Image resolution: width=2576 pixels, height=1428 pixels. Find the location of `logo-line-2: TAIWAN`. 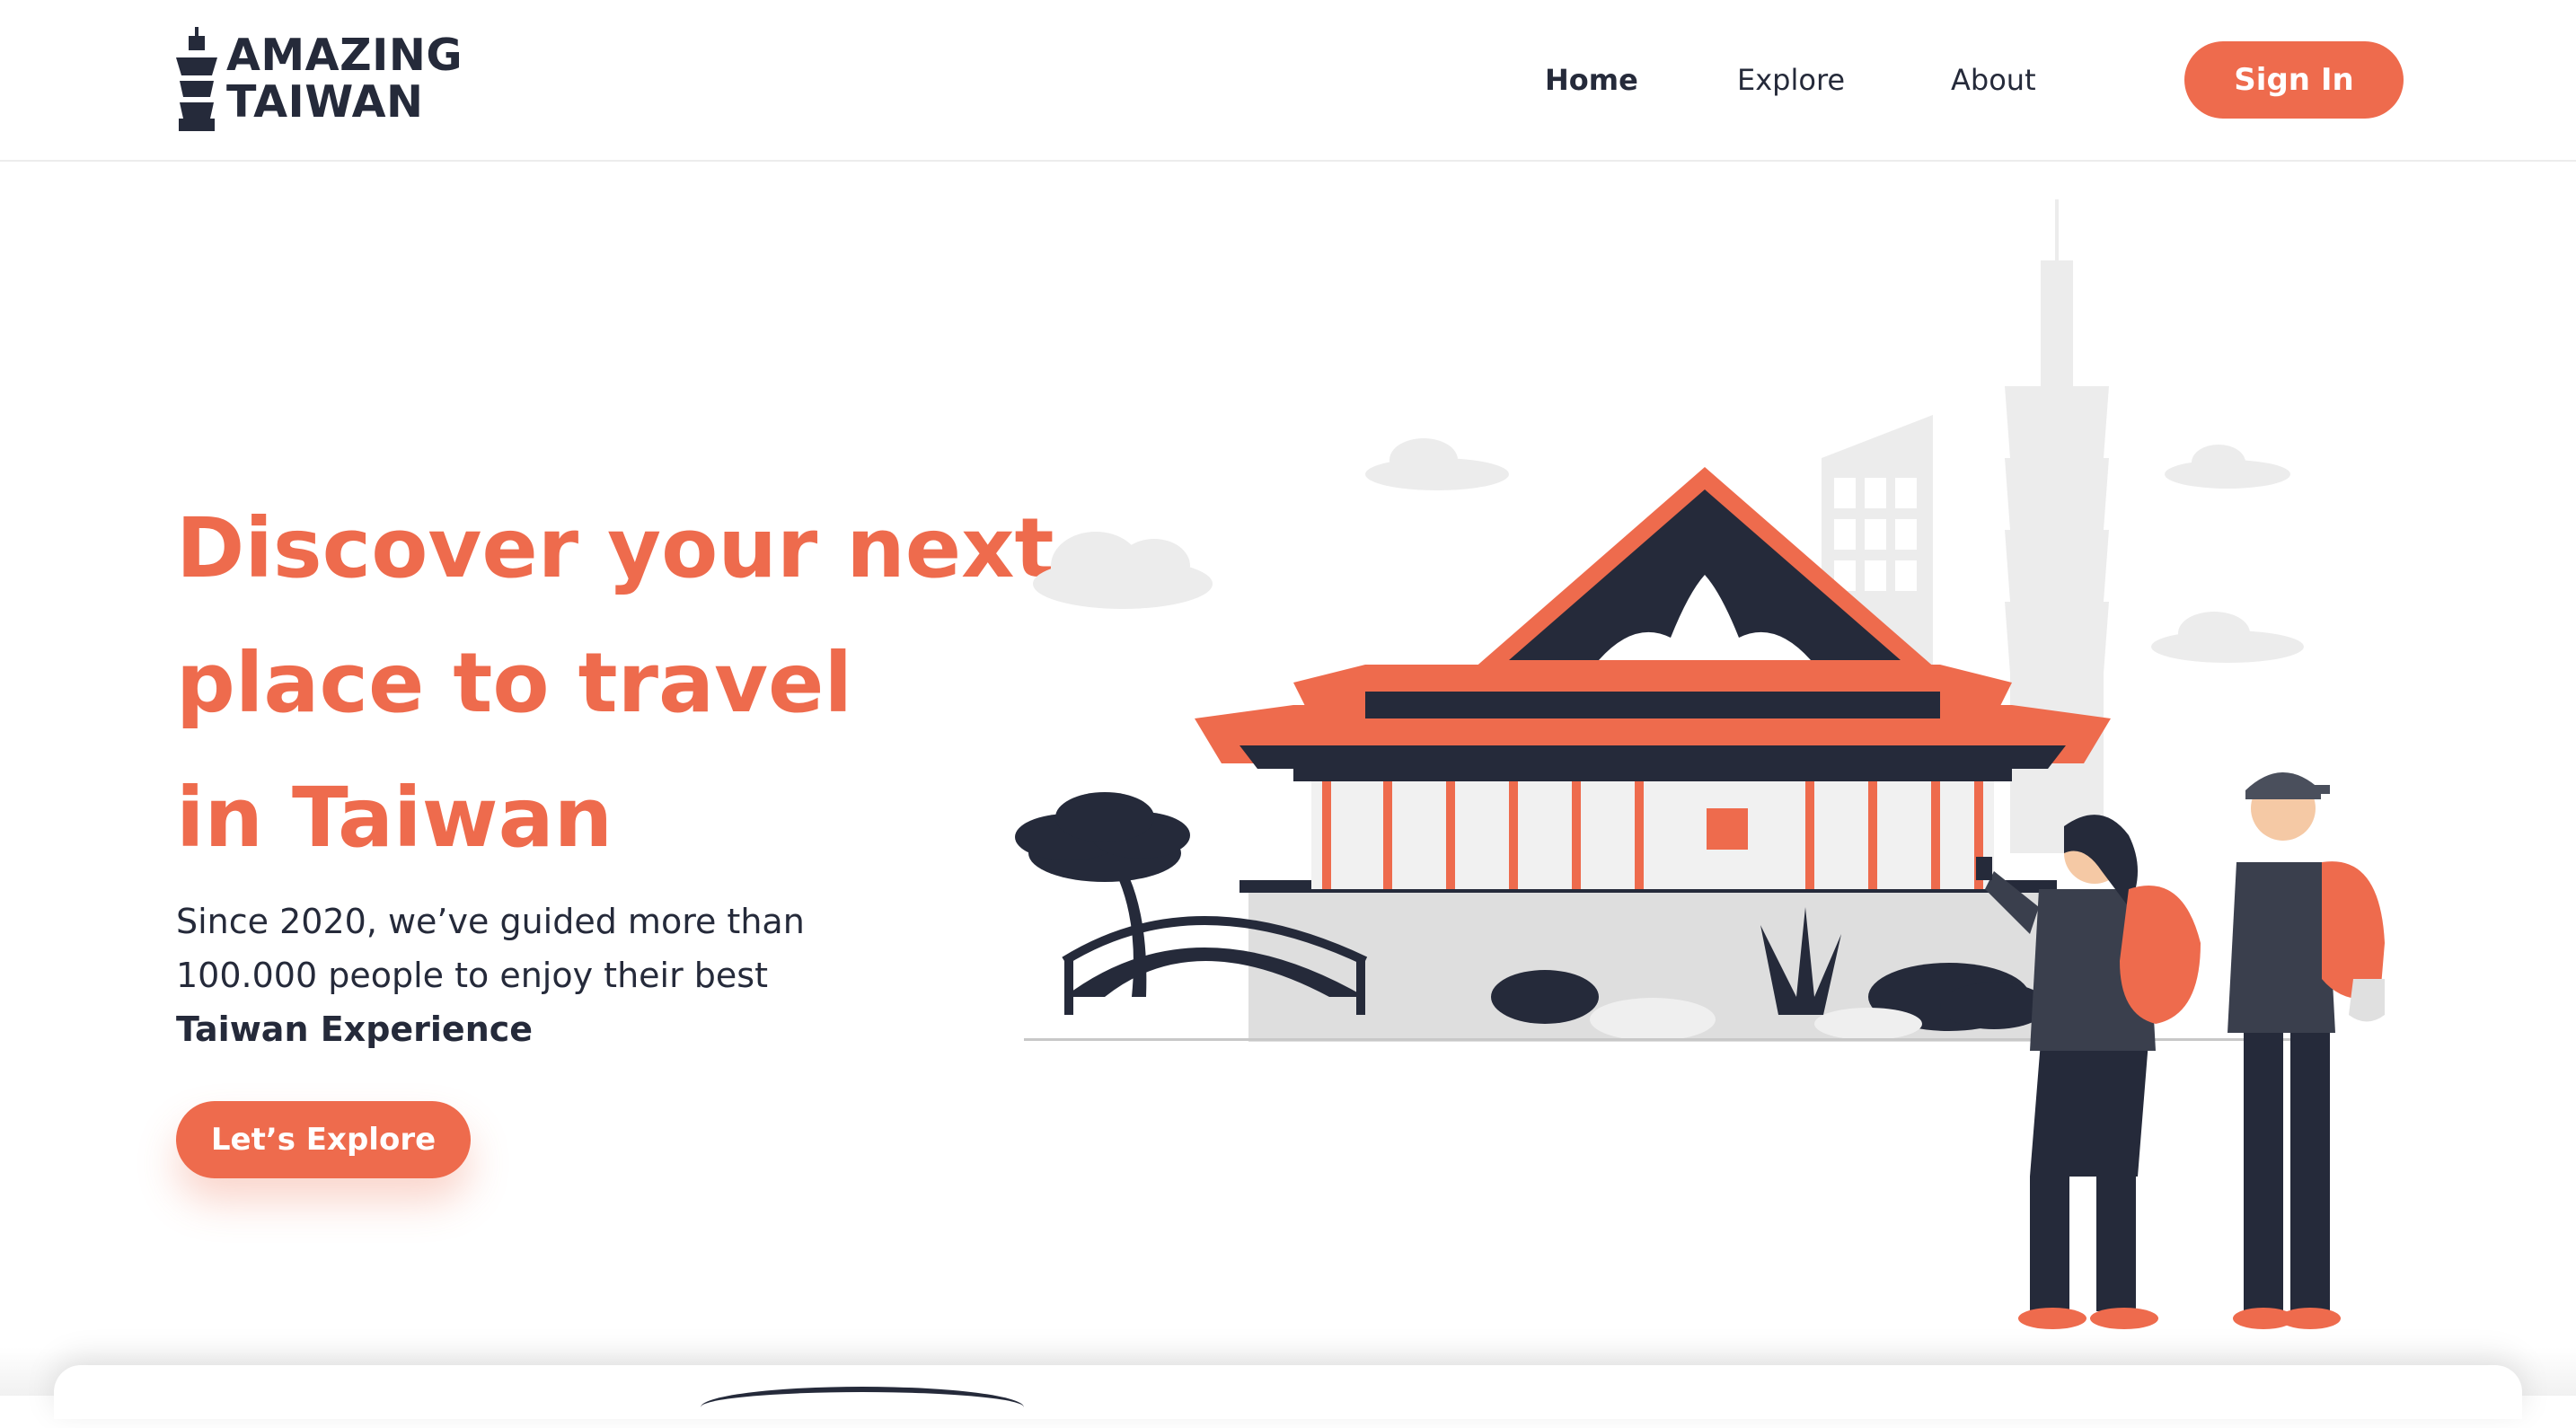

logo-line-2: TAIWAN is located at coordinates (325, 102).